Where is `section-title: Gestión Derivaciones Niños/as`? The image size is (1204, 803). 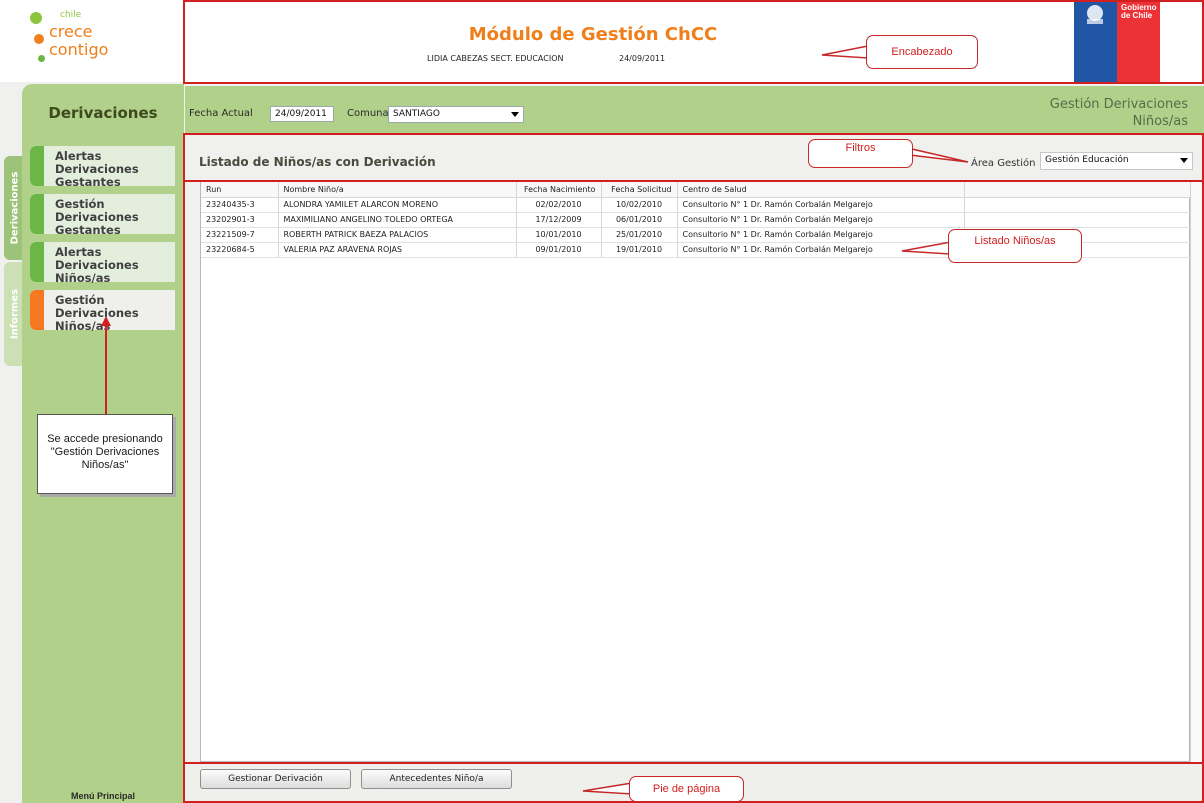 section-title: Gestión Derivaciones Niños/as is located at coordinates (1119, 113).